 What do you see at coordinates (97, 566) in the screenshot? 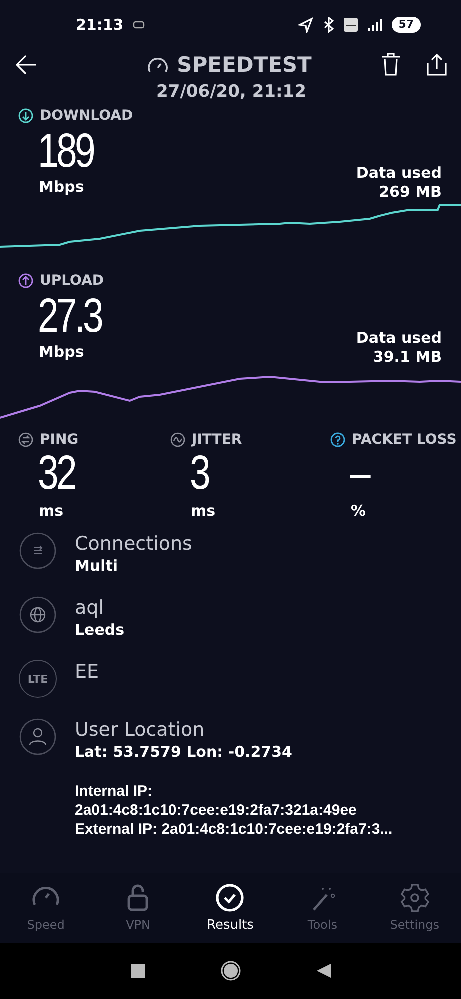
I see `info-detail: Multi` at bounding box center [97, 566].